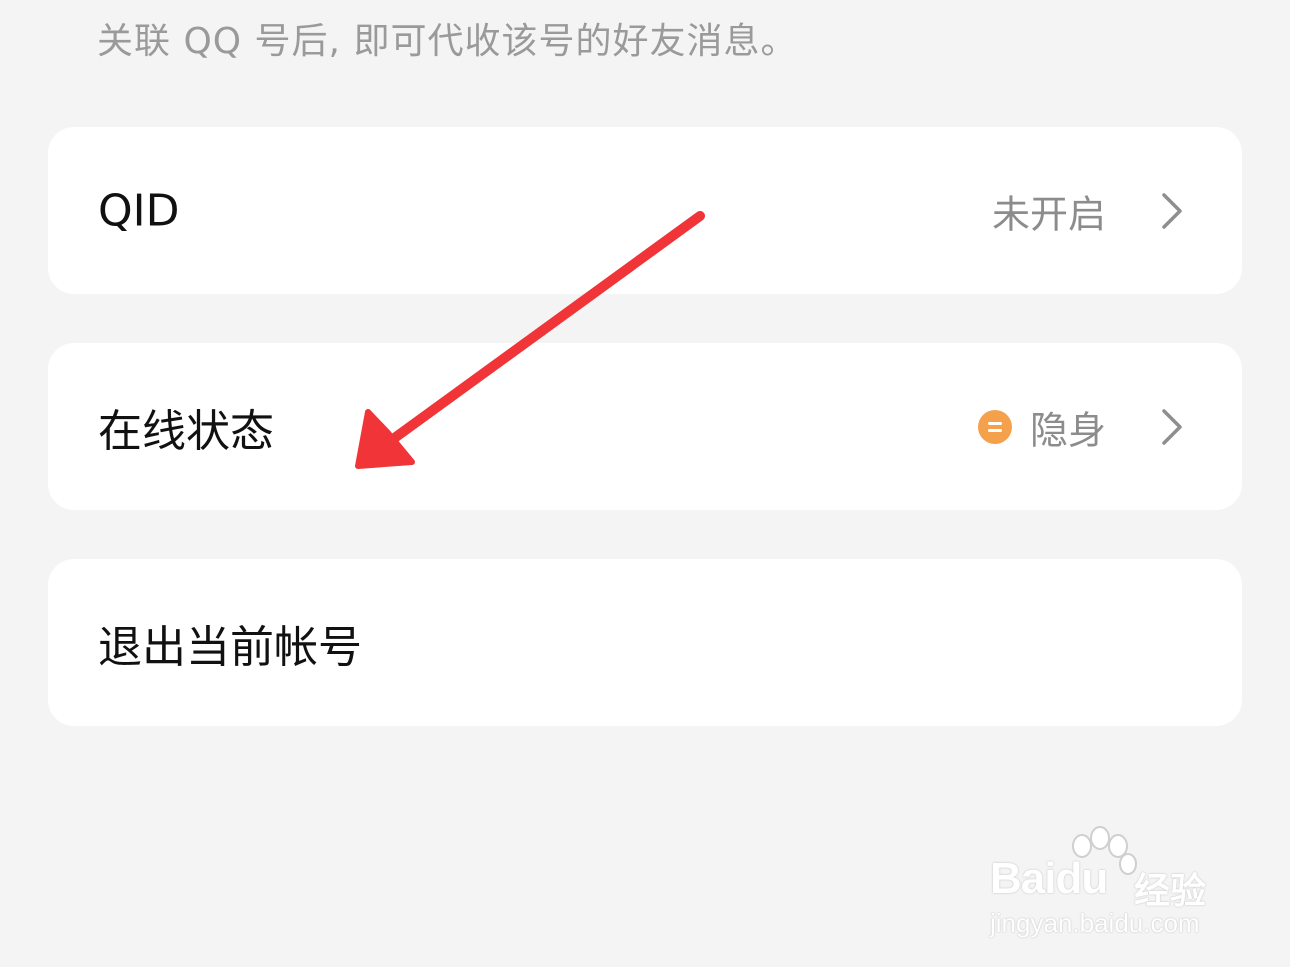  Describe the element at coordinates (995, 426) in the screenshot. I see `invisible-status-icon` at that location.